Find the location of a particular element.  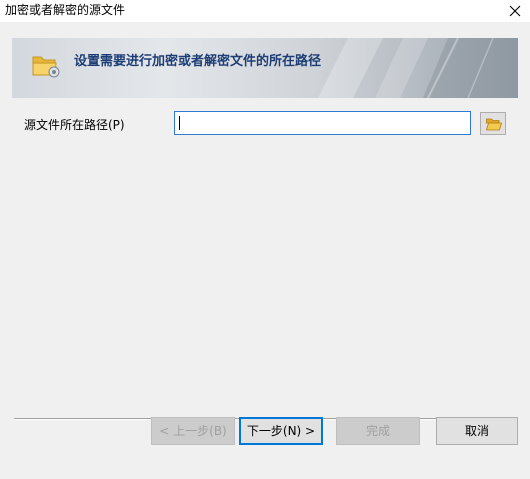

title-bar: 加密或者解密的源文件 is located at coordinates (265, 11).